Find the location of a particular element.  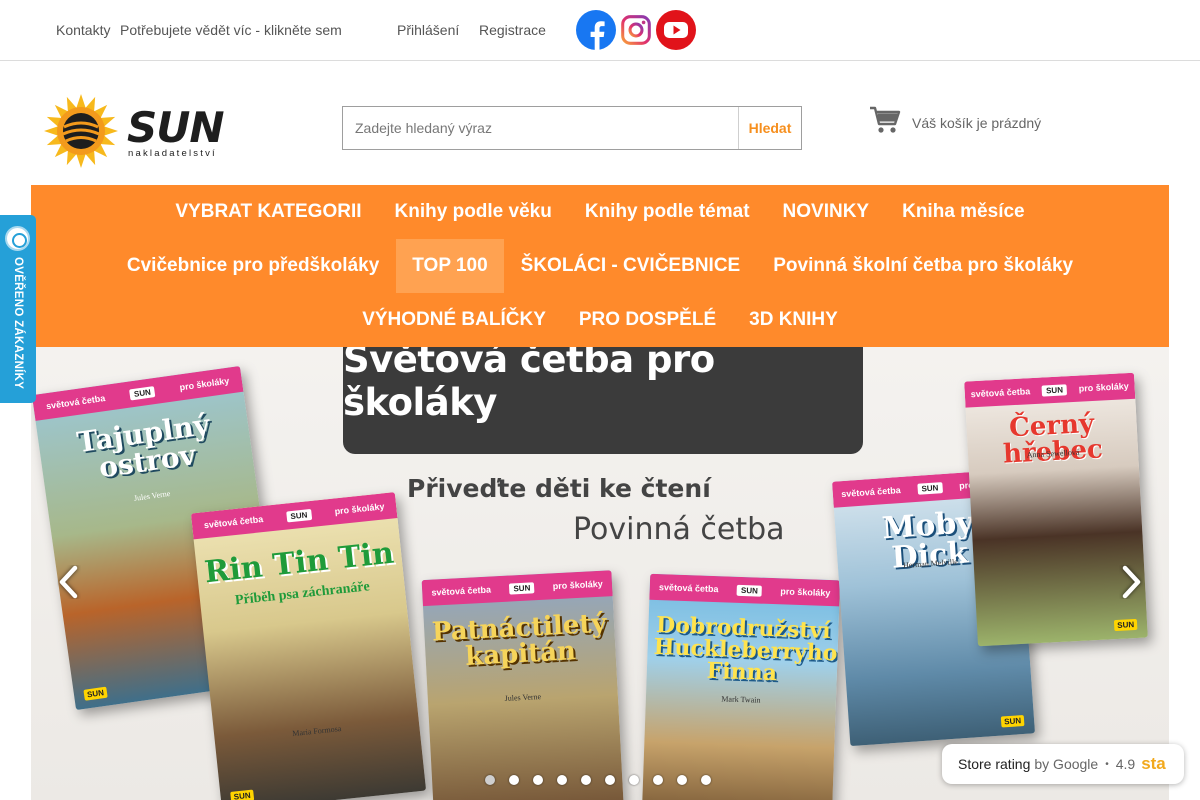

contacts-link: Kontakty is located at coordinates (83, 30).